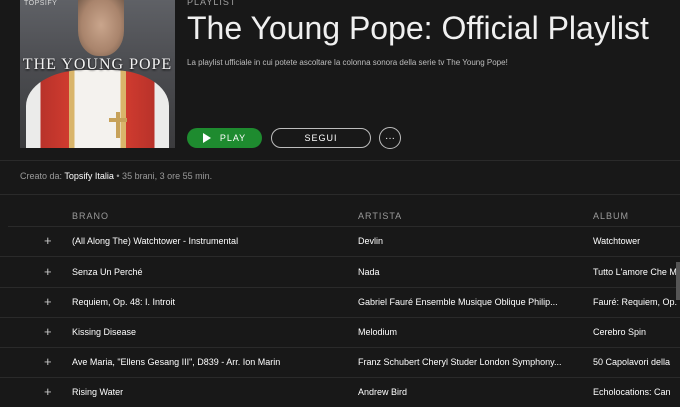 The image size is (680, 407). Describe the element at coordinates (89, 176) in the screenshot. I see `owner-link: Topsify Italia` at that location.